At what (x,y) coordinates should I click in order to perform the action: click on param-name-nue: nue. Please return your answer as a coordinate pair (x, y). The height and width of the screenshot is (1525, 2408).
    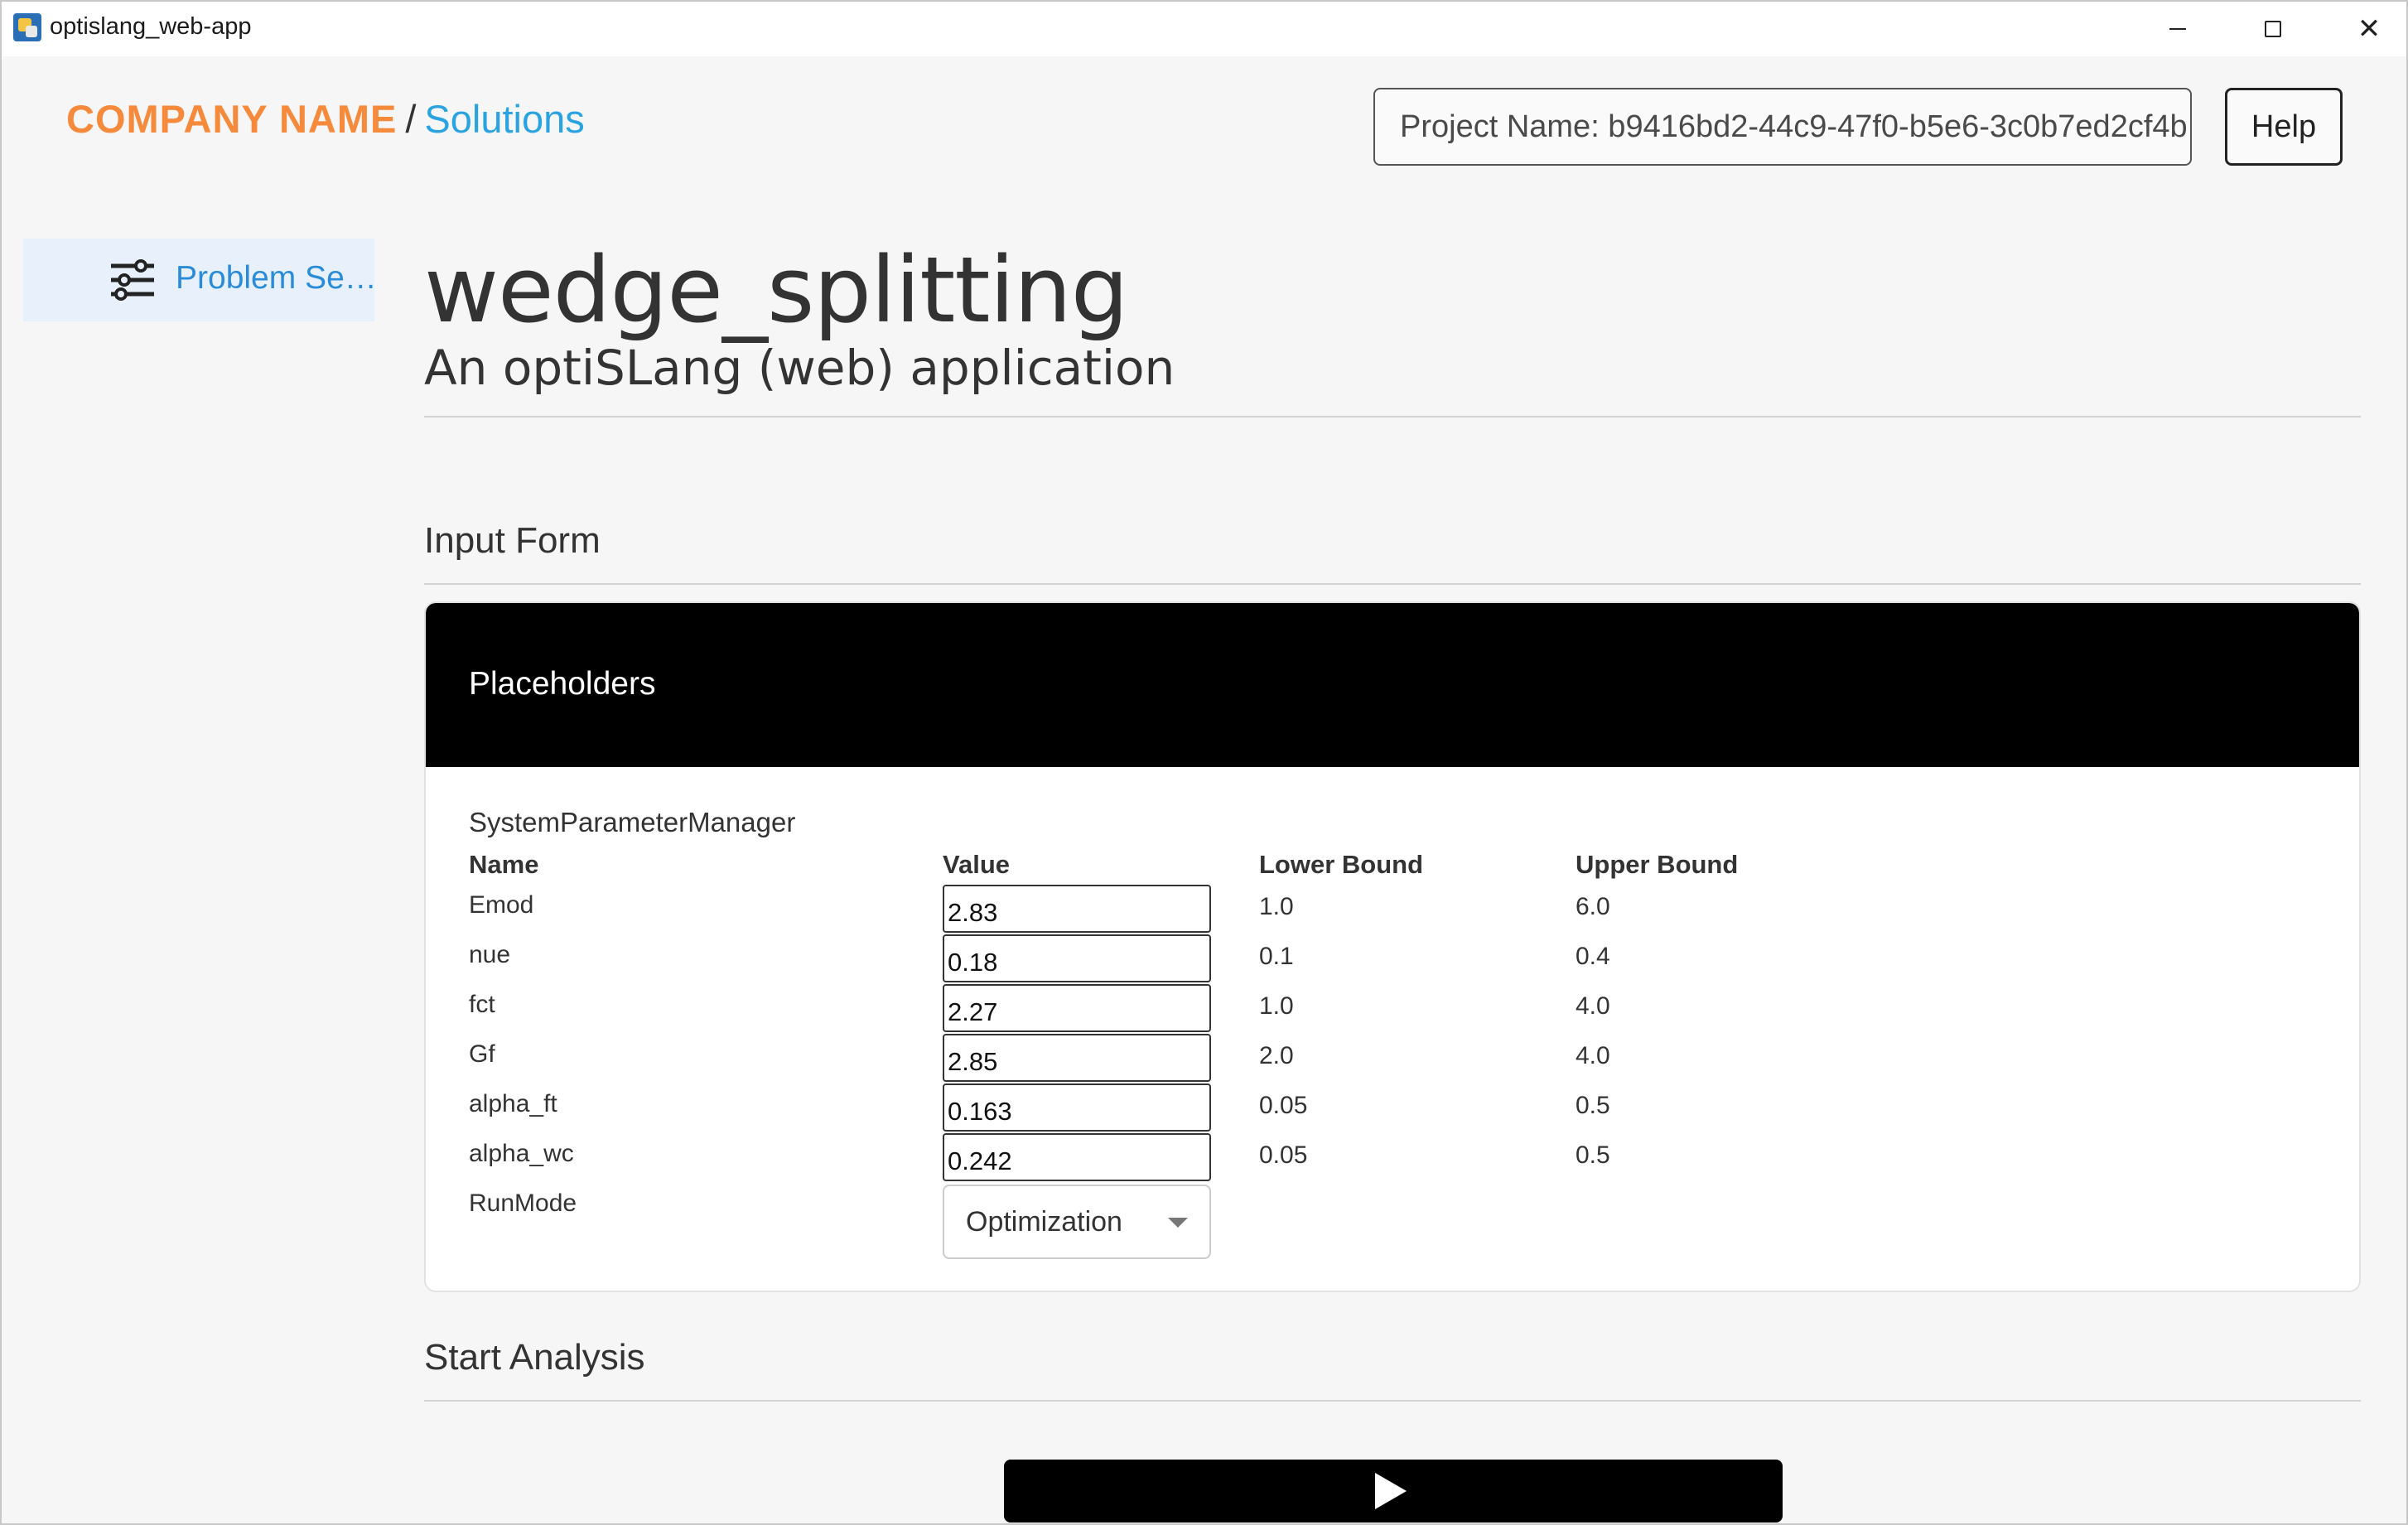
    Looking at the image, I should click on (490, 954).